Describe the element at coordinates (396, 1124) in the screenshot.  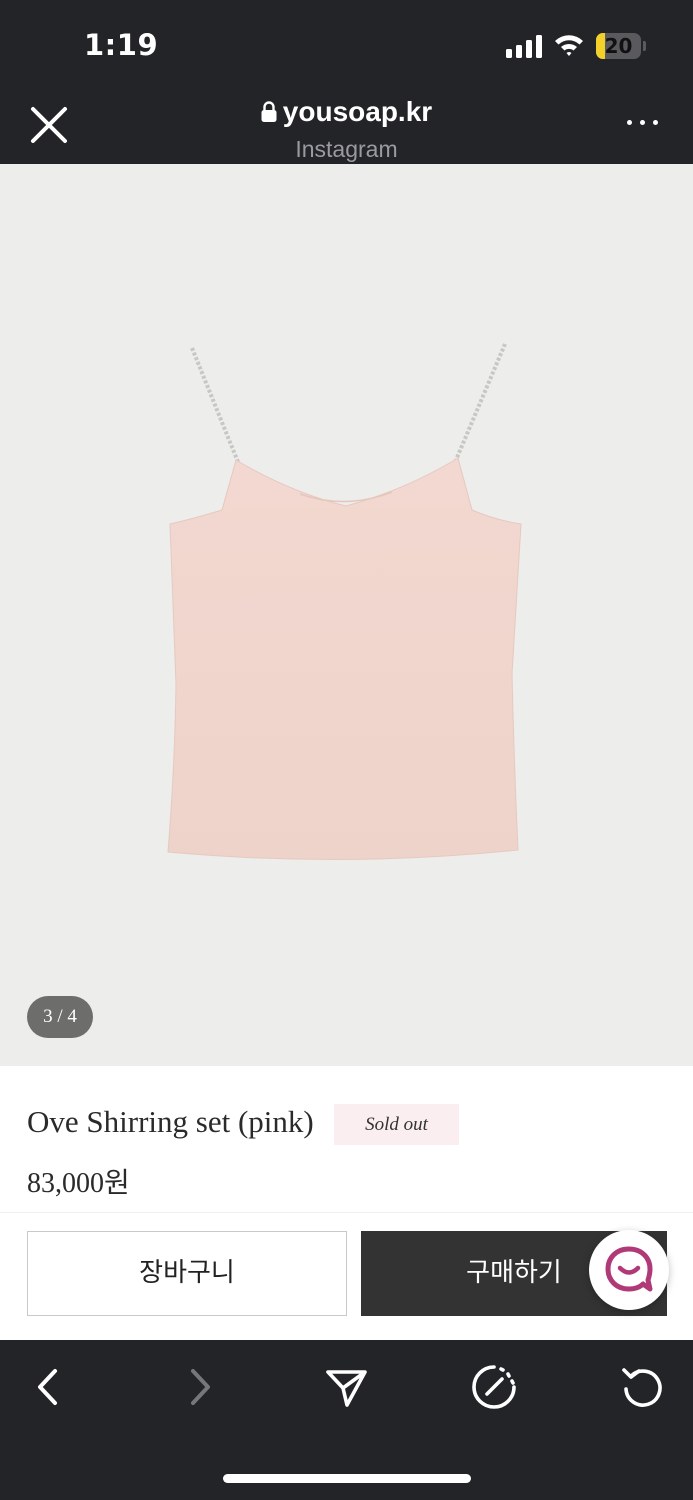
I see `status-badge: Sold out` at that location.